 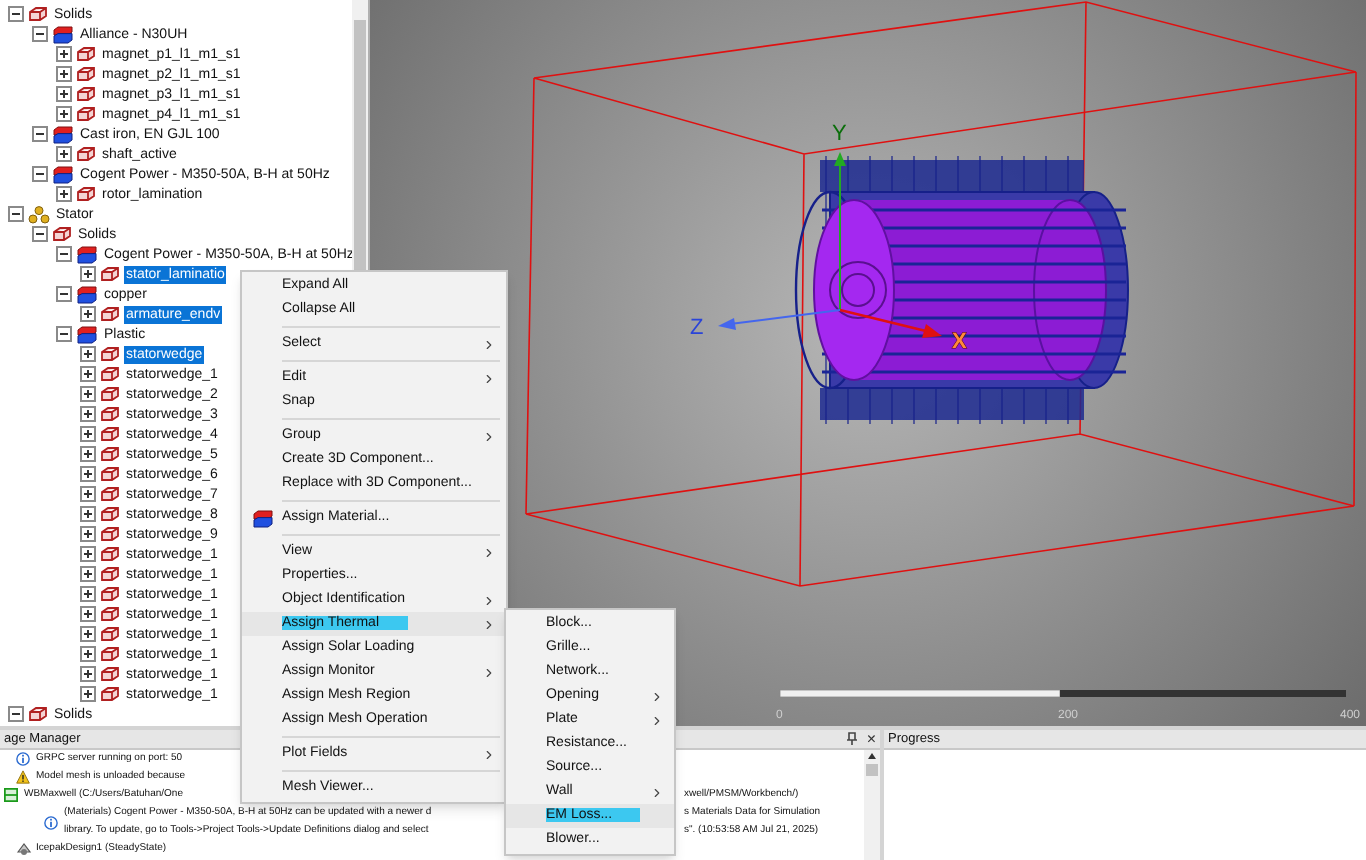 What do you see at coordinates (959, 342) in the screenshot?
I see `axis-label: X` at bounding box center [959, 342].